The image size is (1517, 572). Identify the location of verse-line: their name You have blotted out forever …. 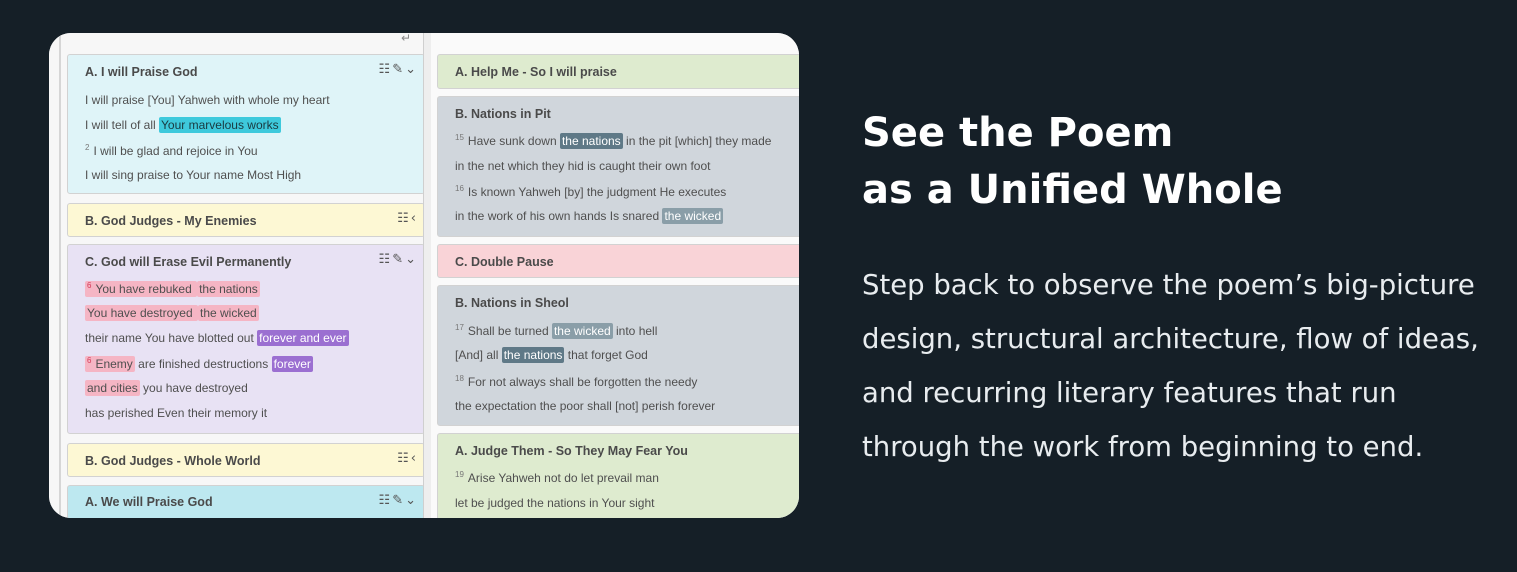
(217, 338).